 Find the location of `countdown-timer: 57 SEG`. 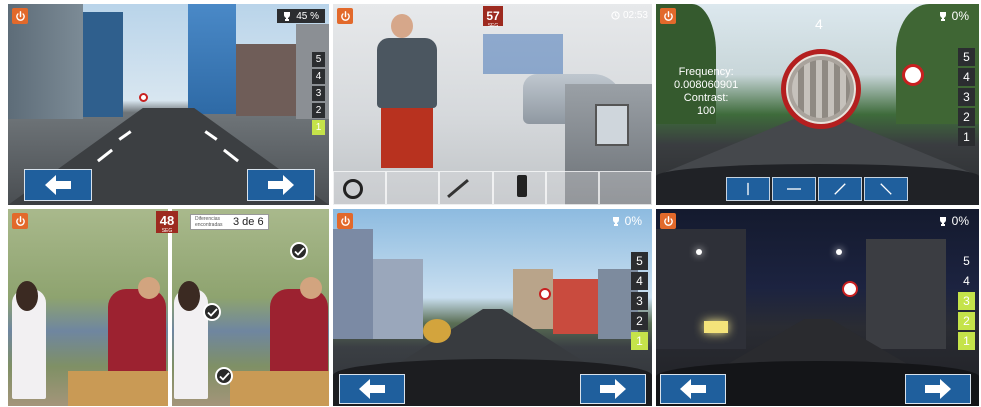

countdown-timer: 57 SEG is located at coordinates (493, 17).